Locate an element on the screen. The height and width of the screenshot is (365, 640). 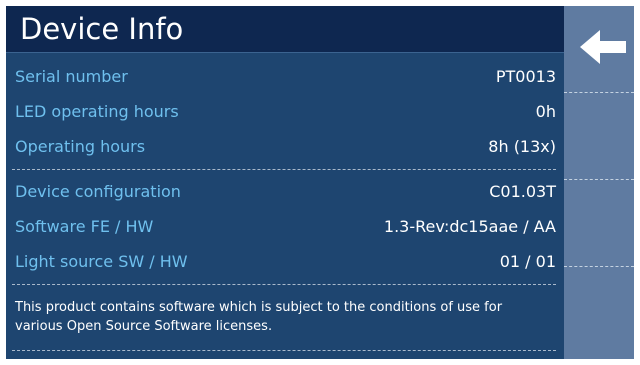
info-label: Light source SW / HW is located at coordinates (101, 261).